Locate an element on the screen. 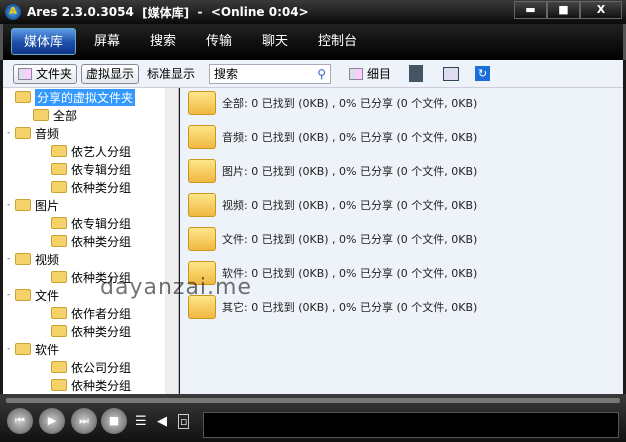 This screenshot has width=626, height=442. details-label: 细目 is located at coordinates (379, 74).